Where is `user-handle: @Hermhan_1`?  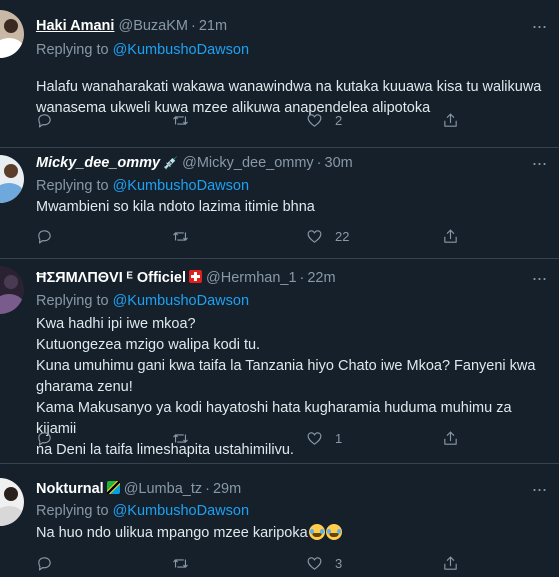
user-handle: @Hermhan_1 is located at coordinates (251, 278).